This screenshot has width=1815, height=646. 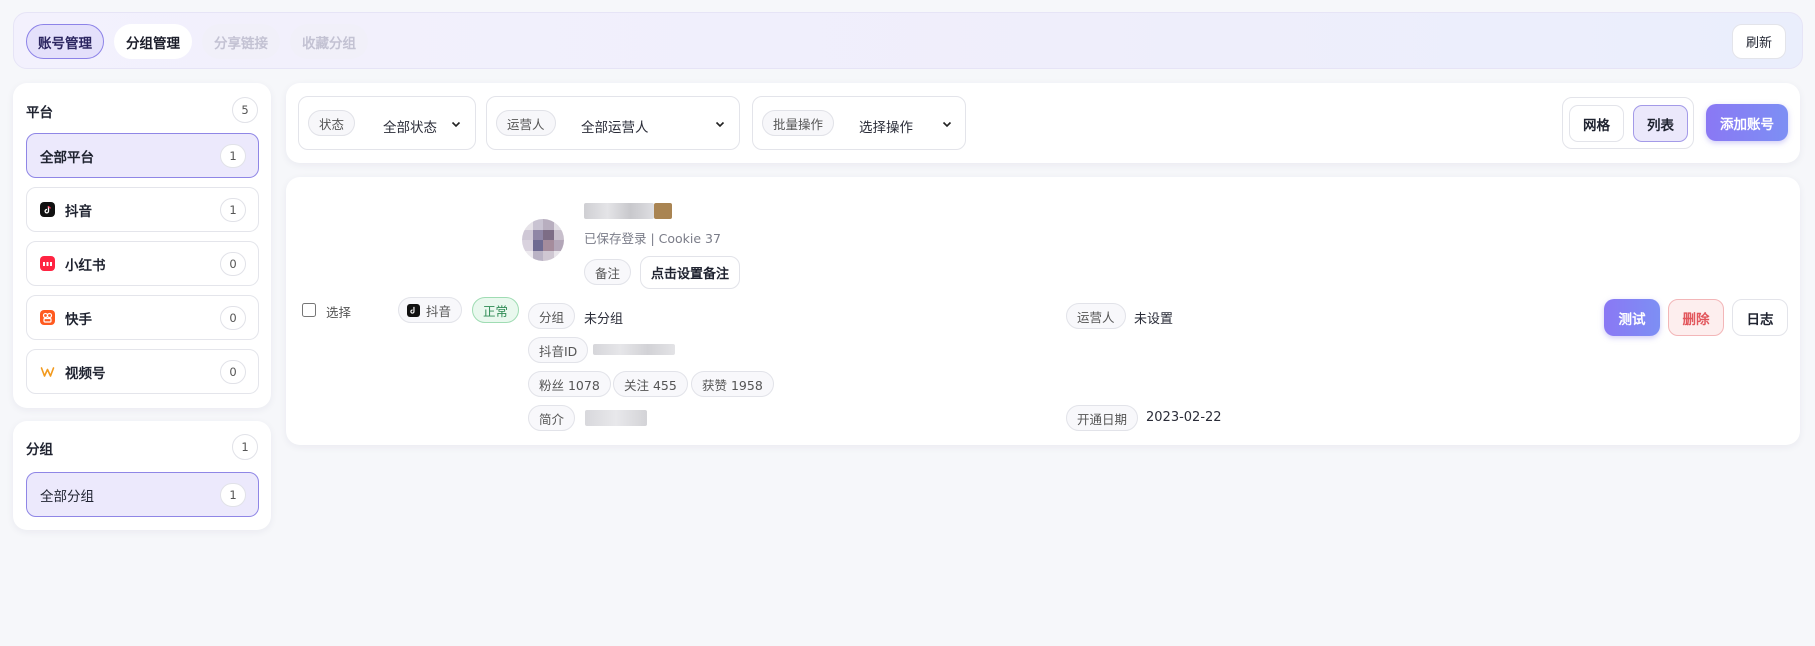 I want to click on batch-action-value: 选择操作, so click(x=886, y=128).